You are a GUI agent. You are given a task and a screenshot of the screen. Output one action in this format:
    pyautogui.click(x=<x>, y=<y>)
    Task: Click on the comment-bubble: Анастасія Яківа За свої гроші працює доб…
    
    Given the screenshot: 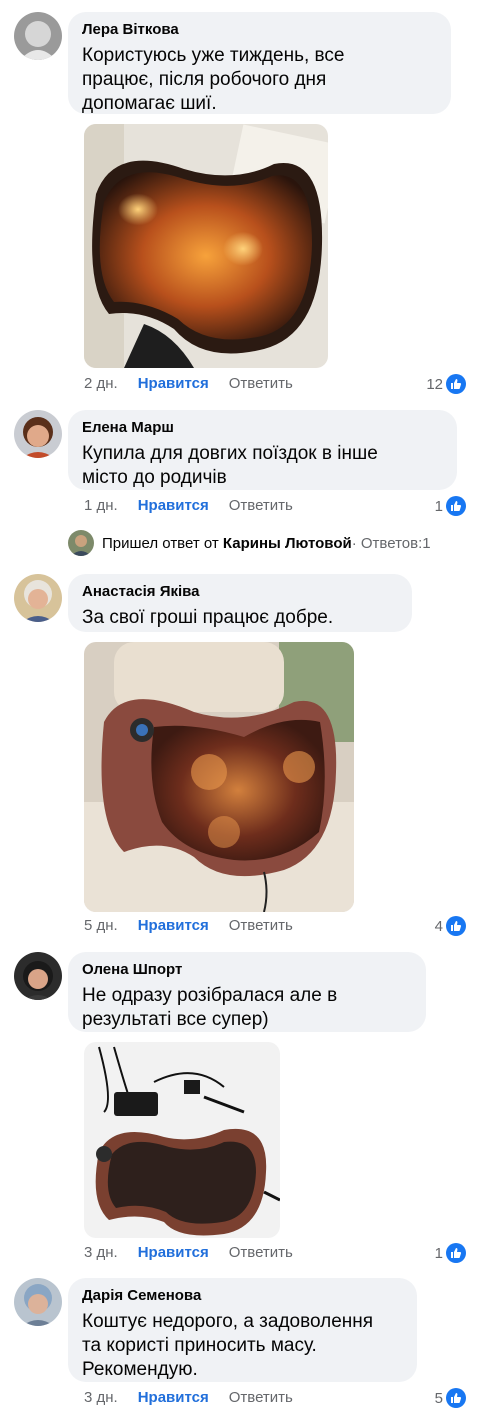 What is the action you would take?
    pyautogui.click(x=240, y=603)
    